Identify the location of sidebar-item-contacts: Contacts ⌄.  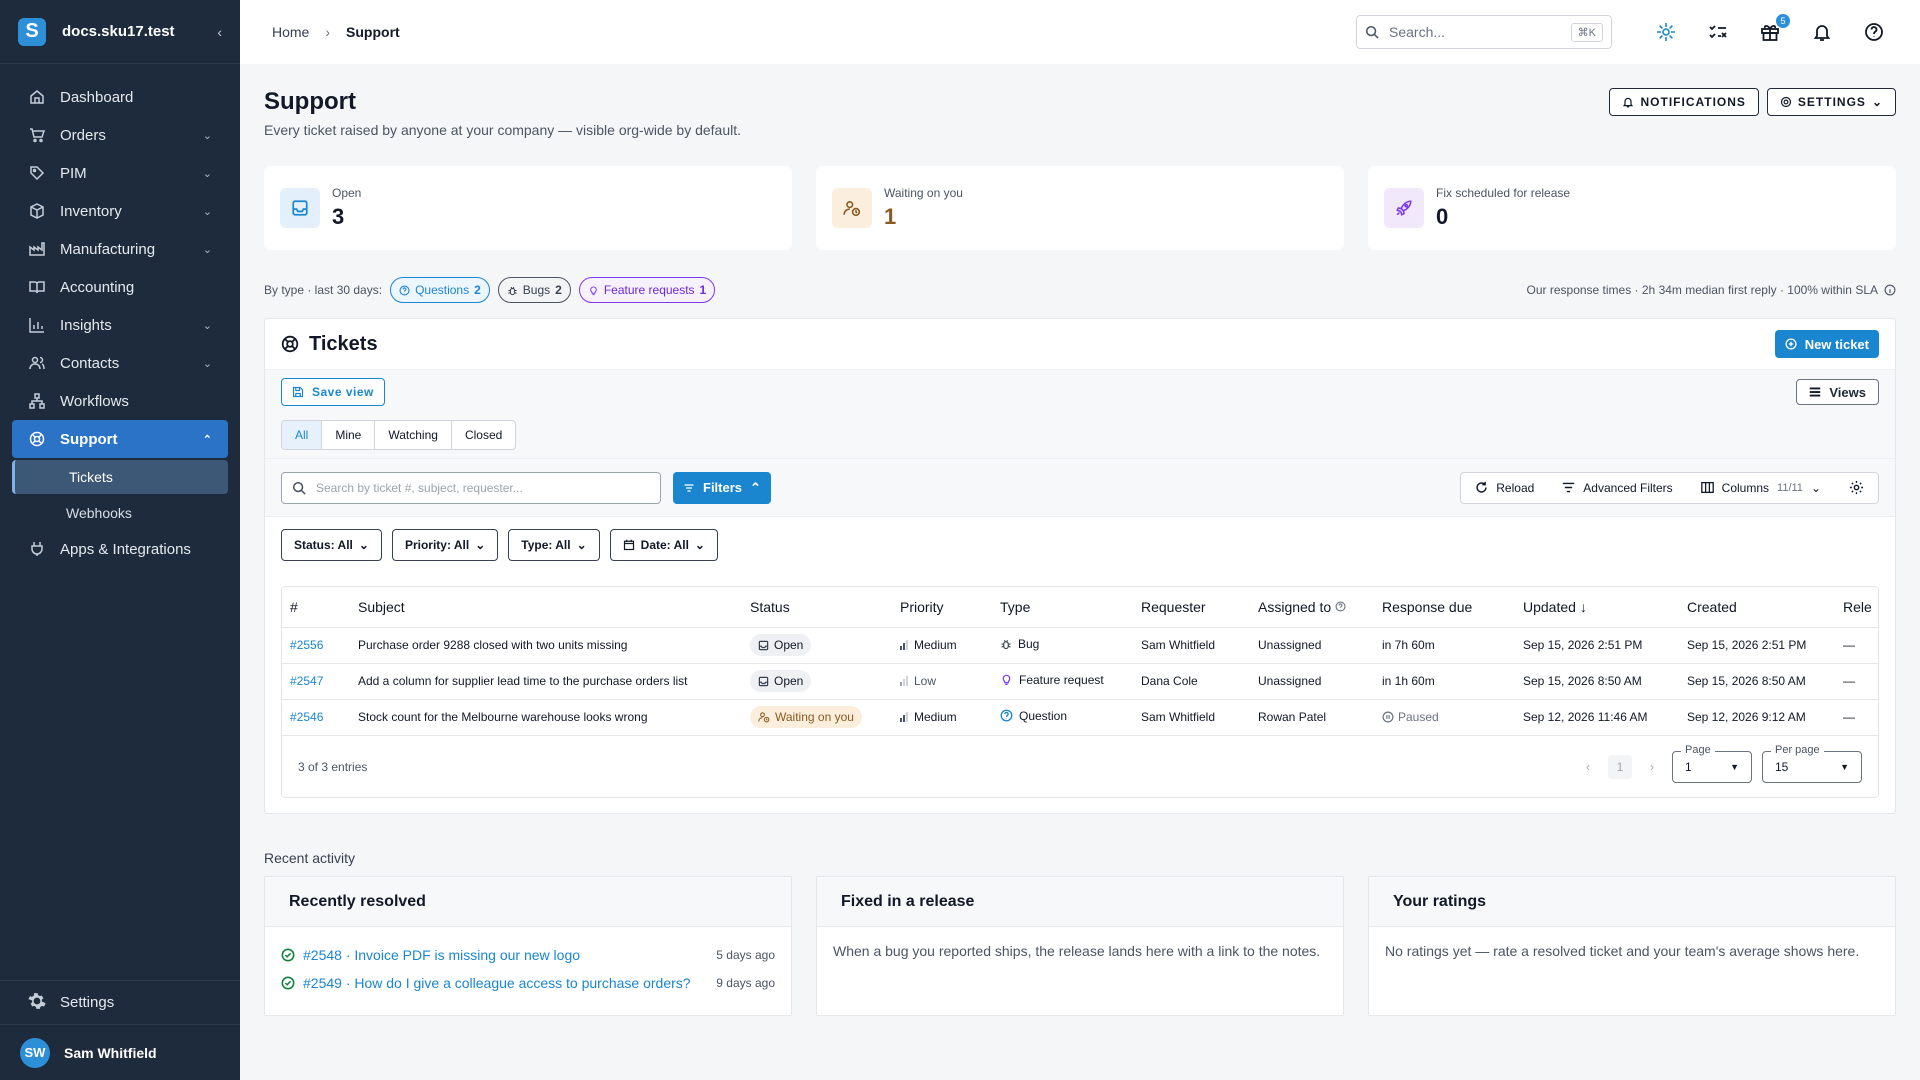
(120, 363).